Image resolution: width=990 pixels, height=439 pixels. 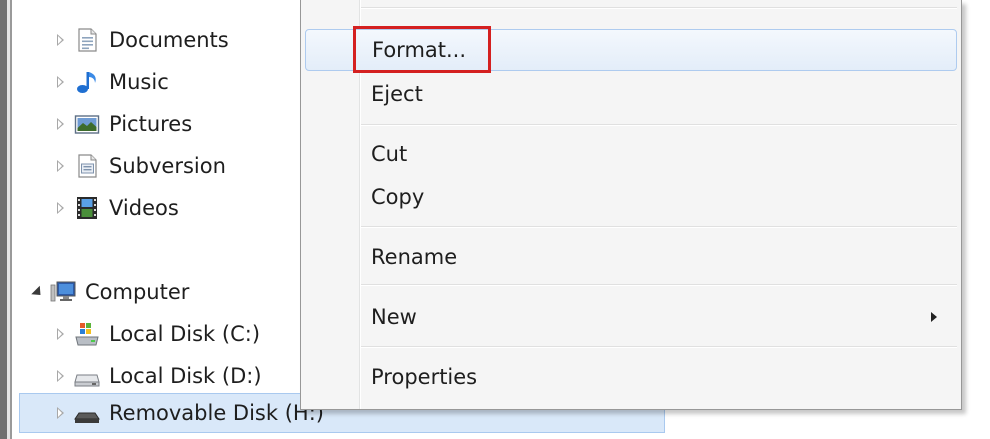 I want to click on tree-item-label: Pictures, so click(x=151, y=124).